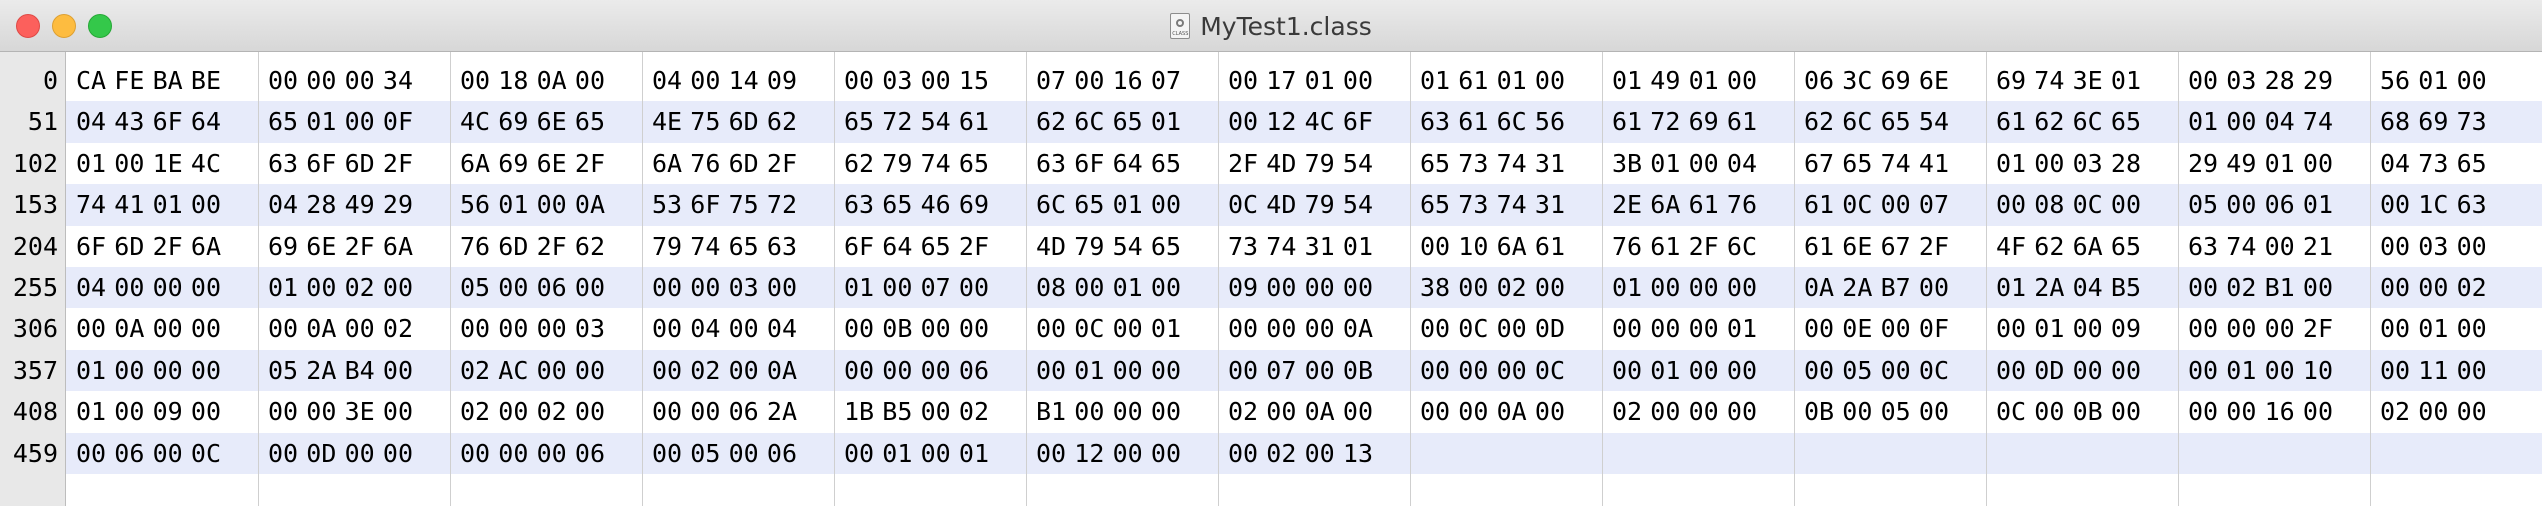  I want to click on hex-byte: 6E, so click(1943, 80).